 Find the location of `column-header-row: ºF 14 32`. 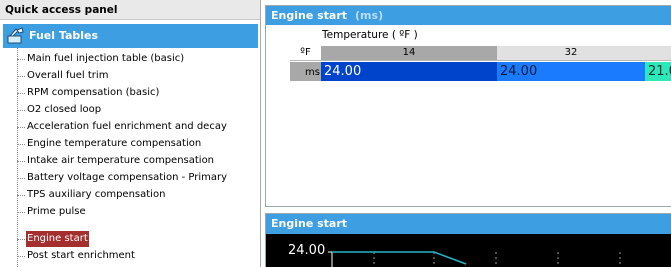

column-header-row: ºF 14 32 is located at coordinates (480, 53).